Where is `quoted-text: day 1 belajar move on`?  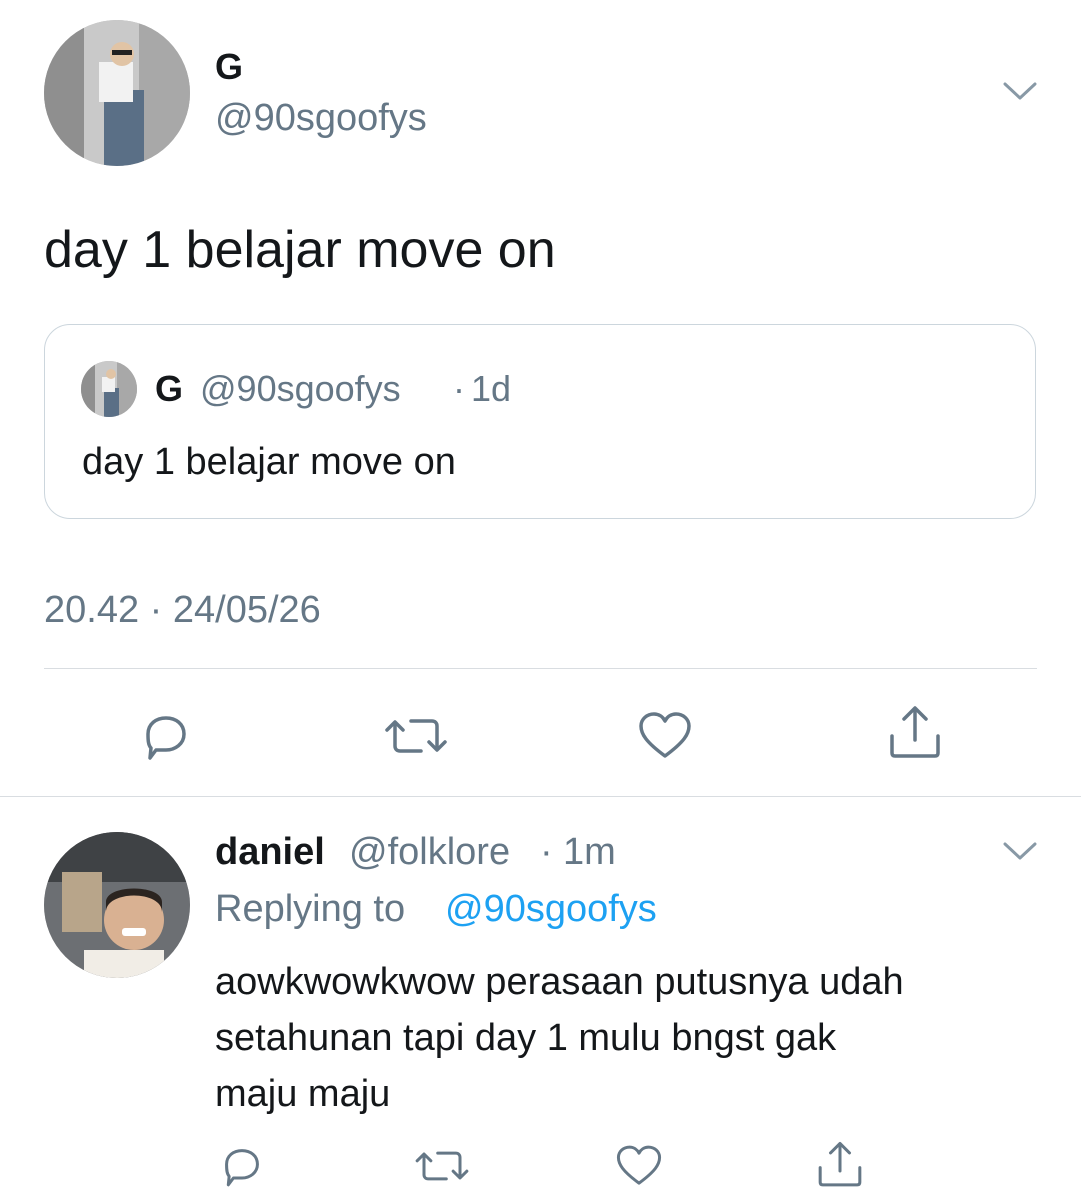 quoted-text: day 1 belajar move on is located at coordinates (269, 462).